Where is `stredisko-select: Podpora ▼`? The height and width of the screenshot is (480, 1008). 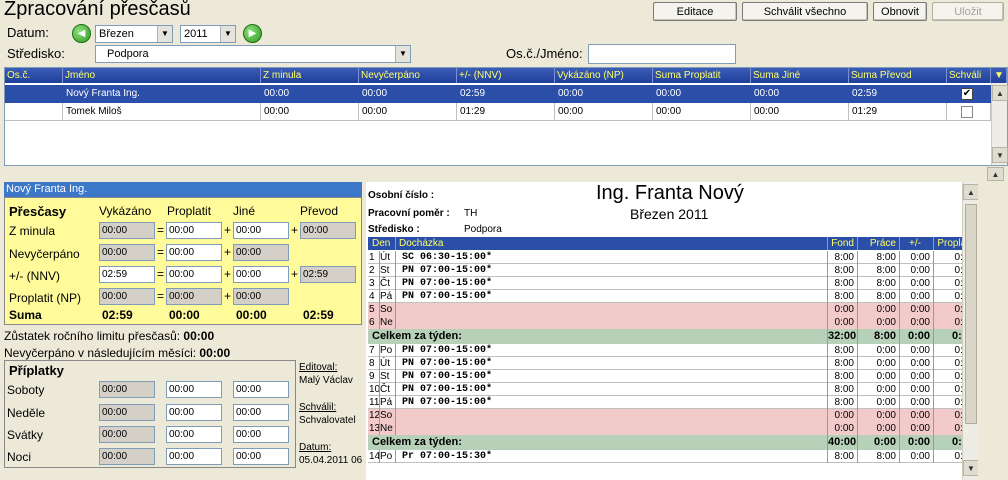 stredisko-select: Podpora ▼ is located at coordinates (253, 54).